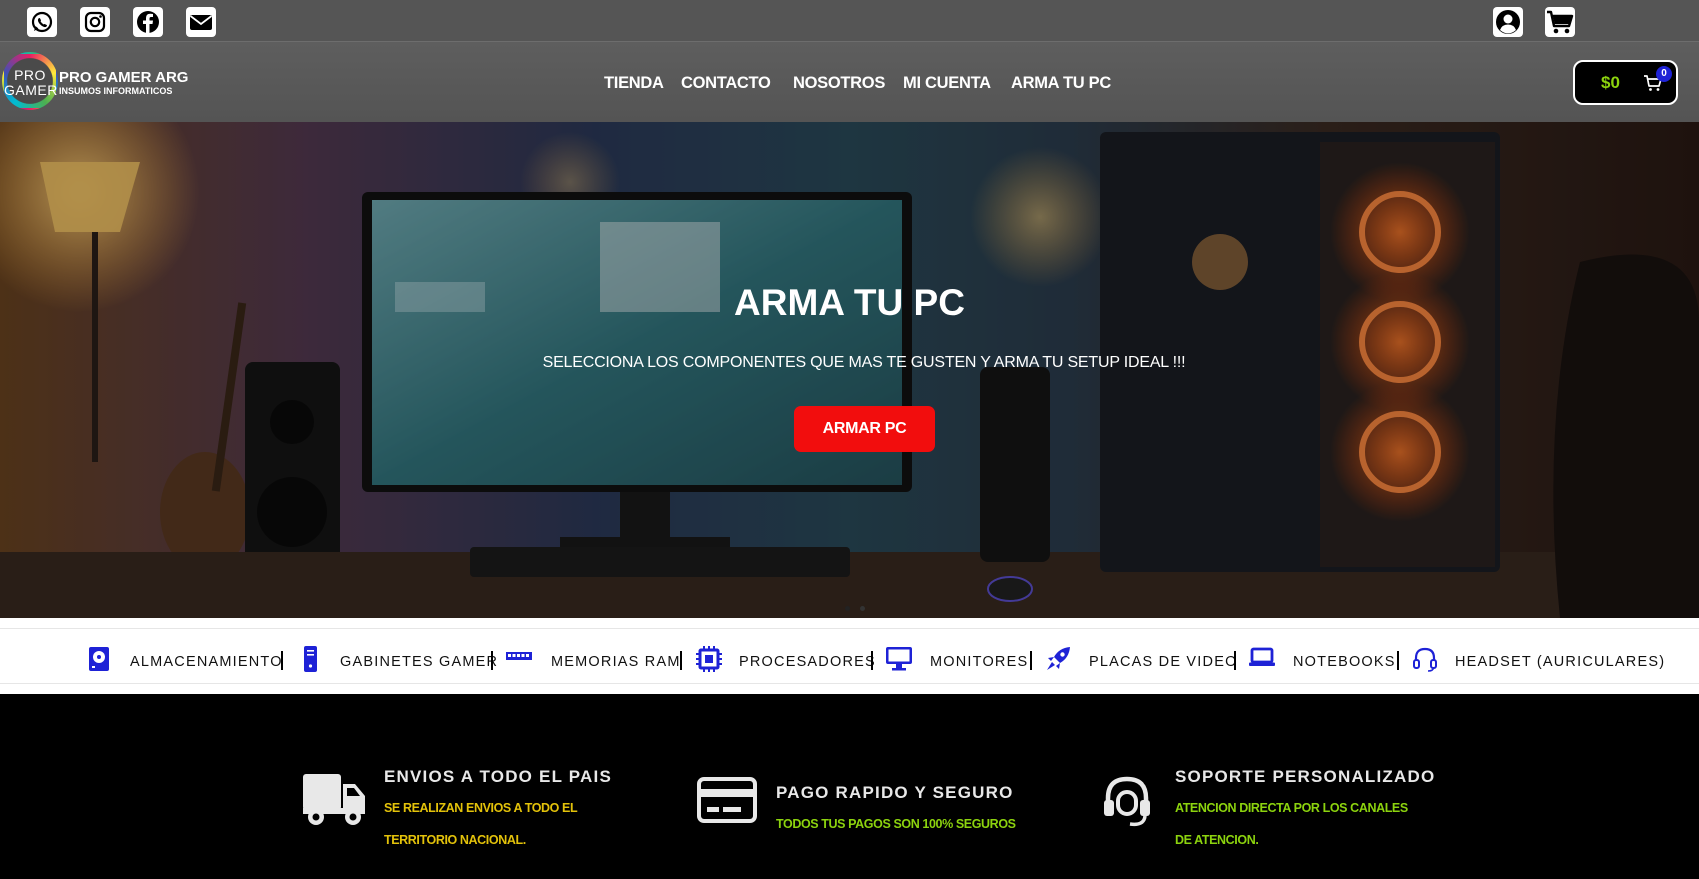 The width and height of the screenshot is (1699, 879). I want to click on laptop-icon, so click(1262, 656).